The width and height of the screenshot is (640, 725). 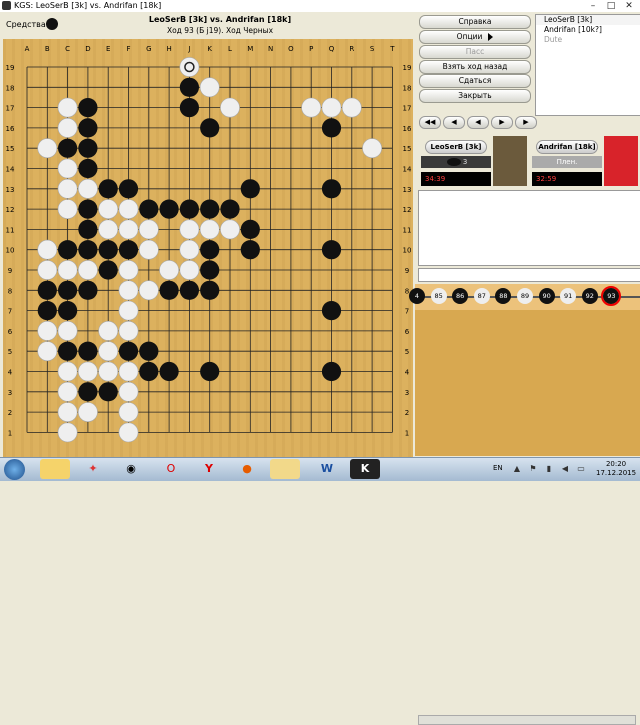 What do you see at coordinates (616, 469) in the screenshot?
I see `clock: 20:20 17.12.2015` at bounding box center [616, 469].